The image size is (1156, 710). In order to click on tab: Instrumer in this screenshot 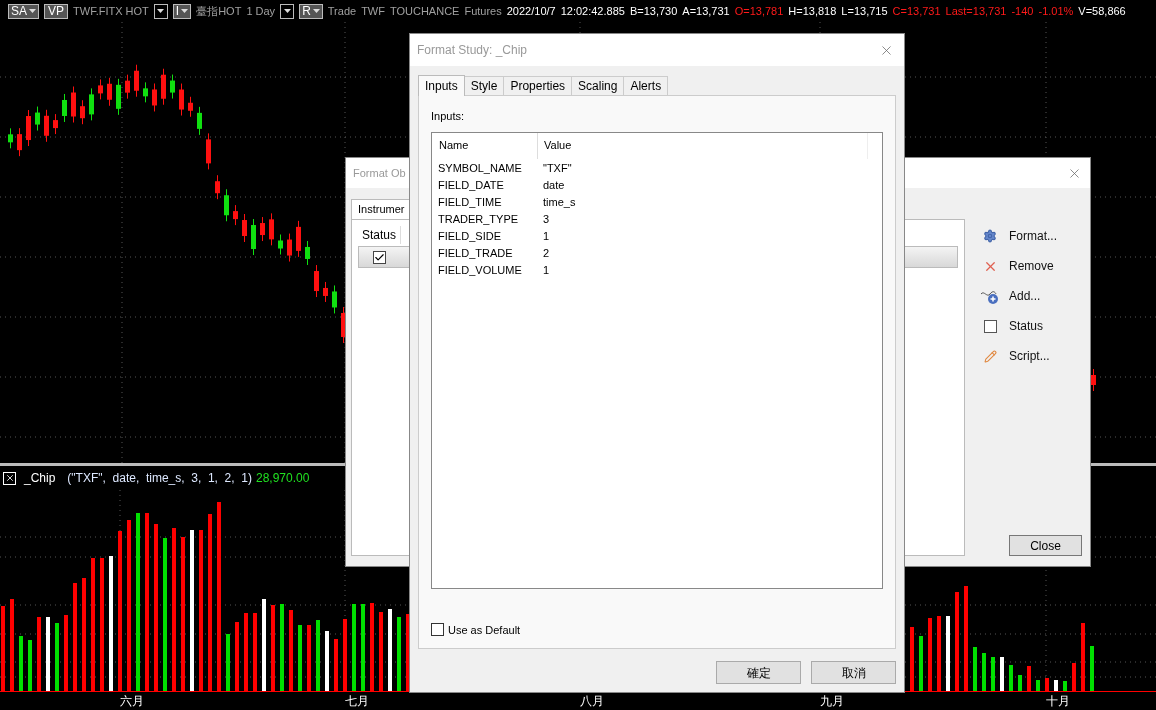, I will do `click(381, 209)`.